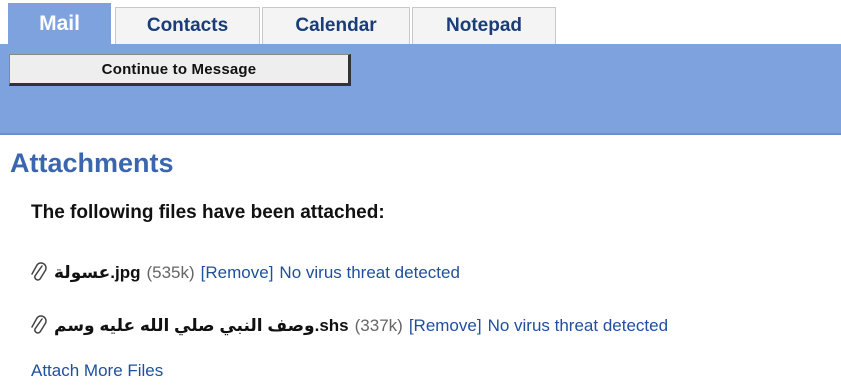  Describe the element at coordinates (378, 325) in the screenshot. I see `attachment-size: (337k)` at that location.